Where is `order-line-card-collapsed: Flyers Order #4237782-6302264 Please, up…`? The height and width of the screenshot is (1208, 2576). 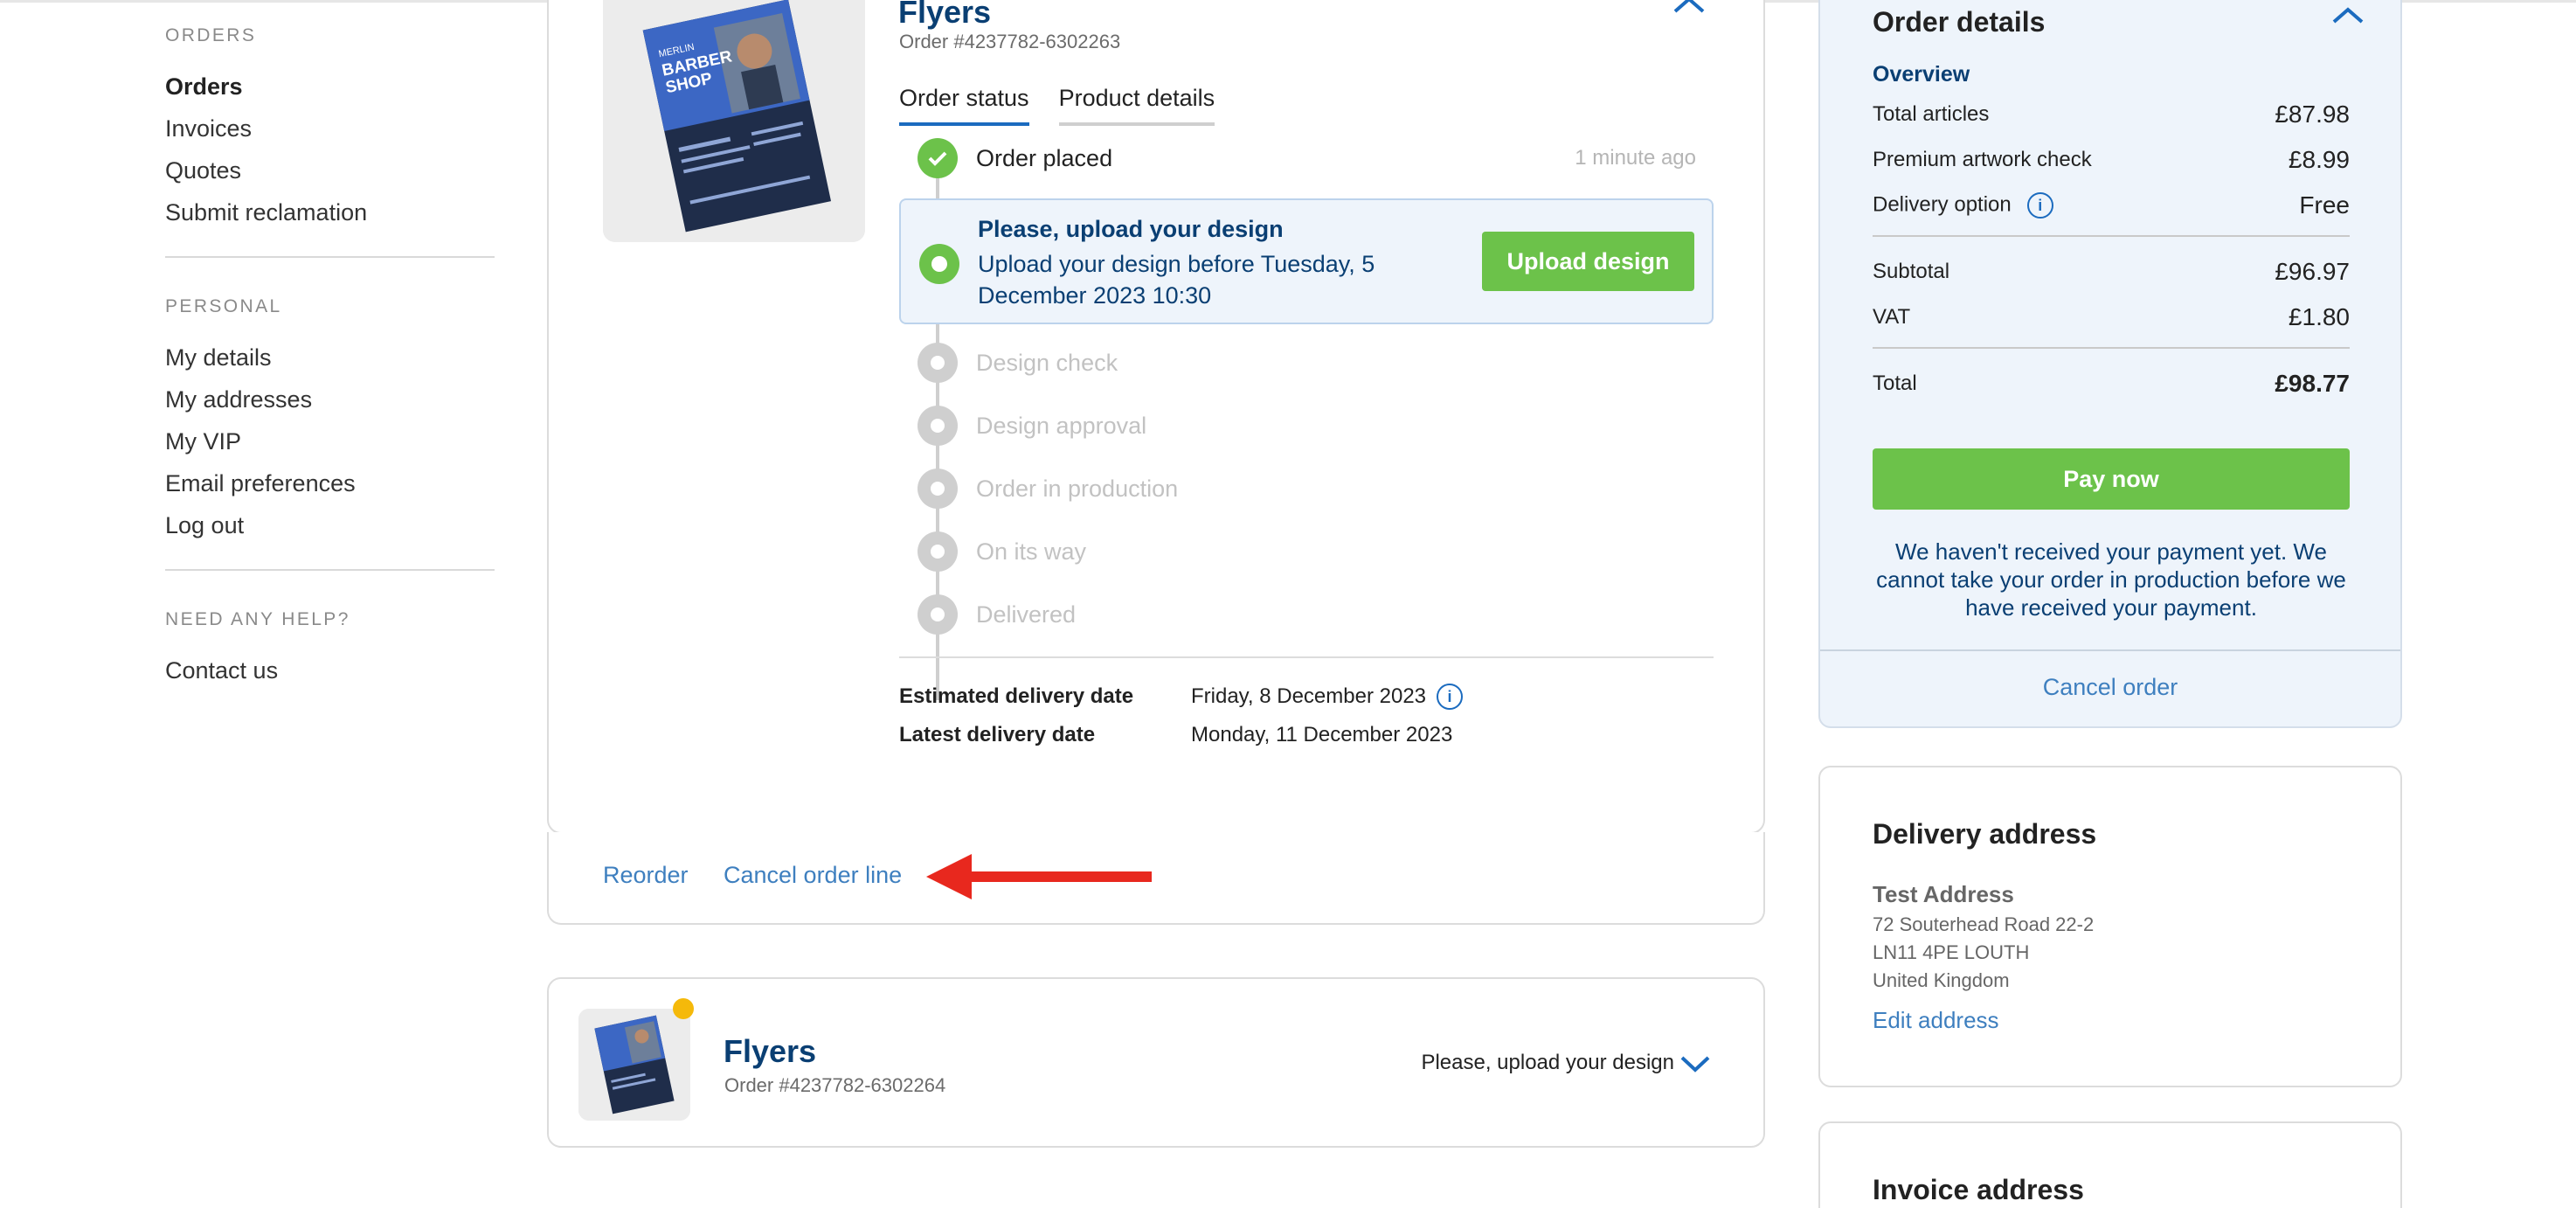
order-line-card-collapsed: Flyers Order #4237782-6302264 Please, up… is located at coordinates (1156, 1062).